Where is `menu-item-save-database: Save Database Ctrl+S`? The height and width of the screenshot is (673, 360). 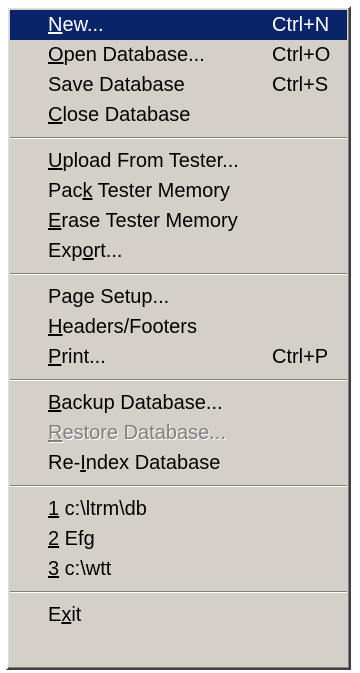
menu-item-save-database: Save Database Ctrl+S is located at coordinates (178, 85).